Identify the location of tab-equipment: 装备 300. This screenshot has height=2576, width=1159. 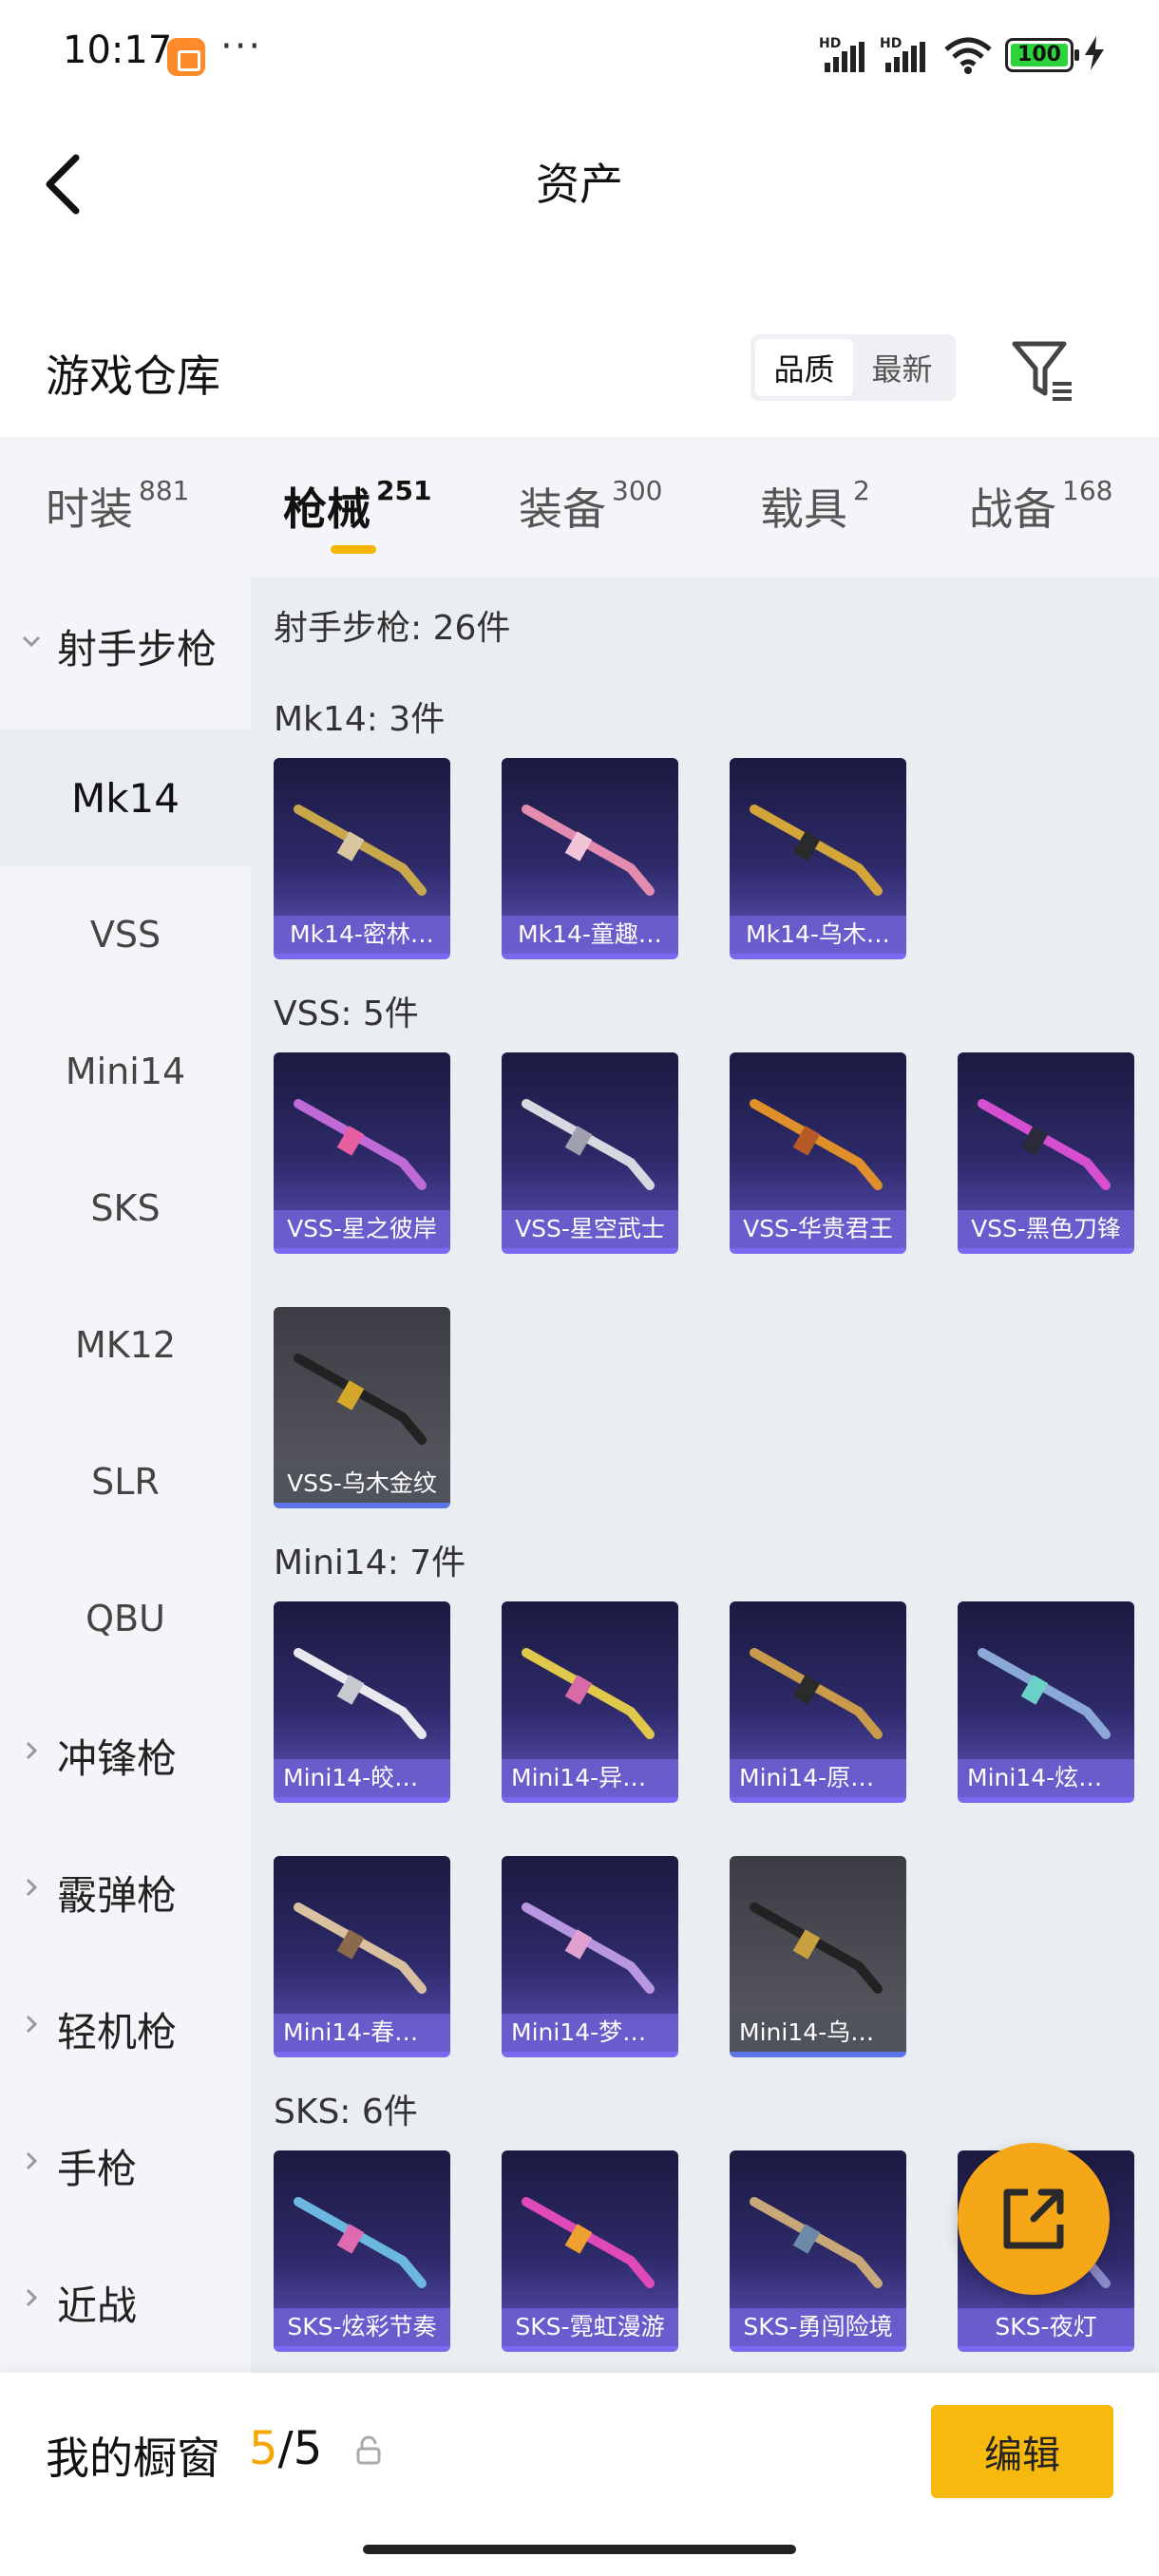
(590, 507).